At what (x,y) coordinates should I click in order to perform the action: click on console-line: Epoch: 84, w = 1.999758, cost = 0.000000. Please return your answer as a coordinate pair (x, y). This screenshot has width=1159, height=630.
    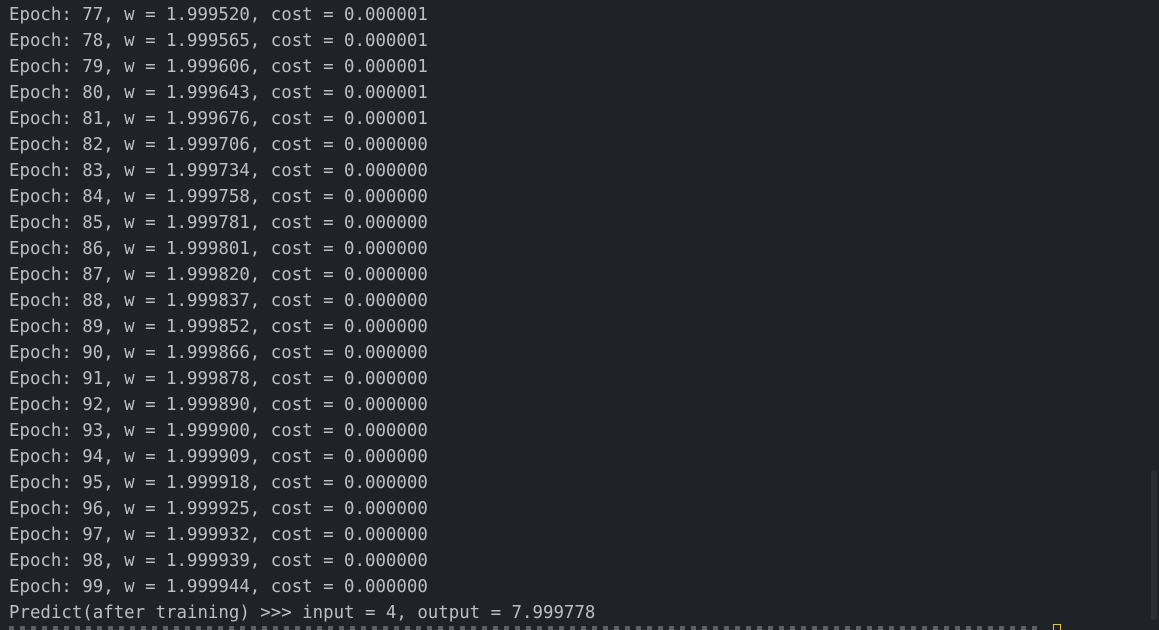
    Looking at the image, I should click on (218, 197).